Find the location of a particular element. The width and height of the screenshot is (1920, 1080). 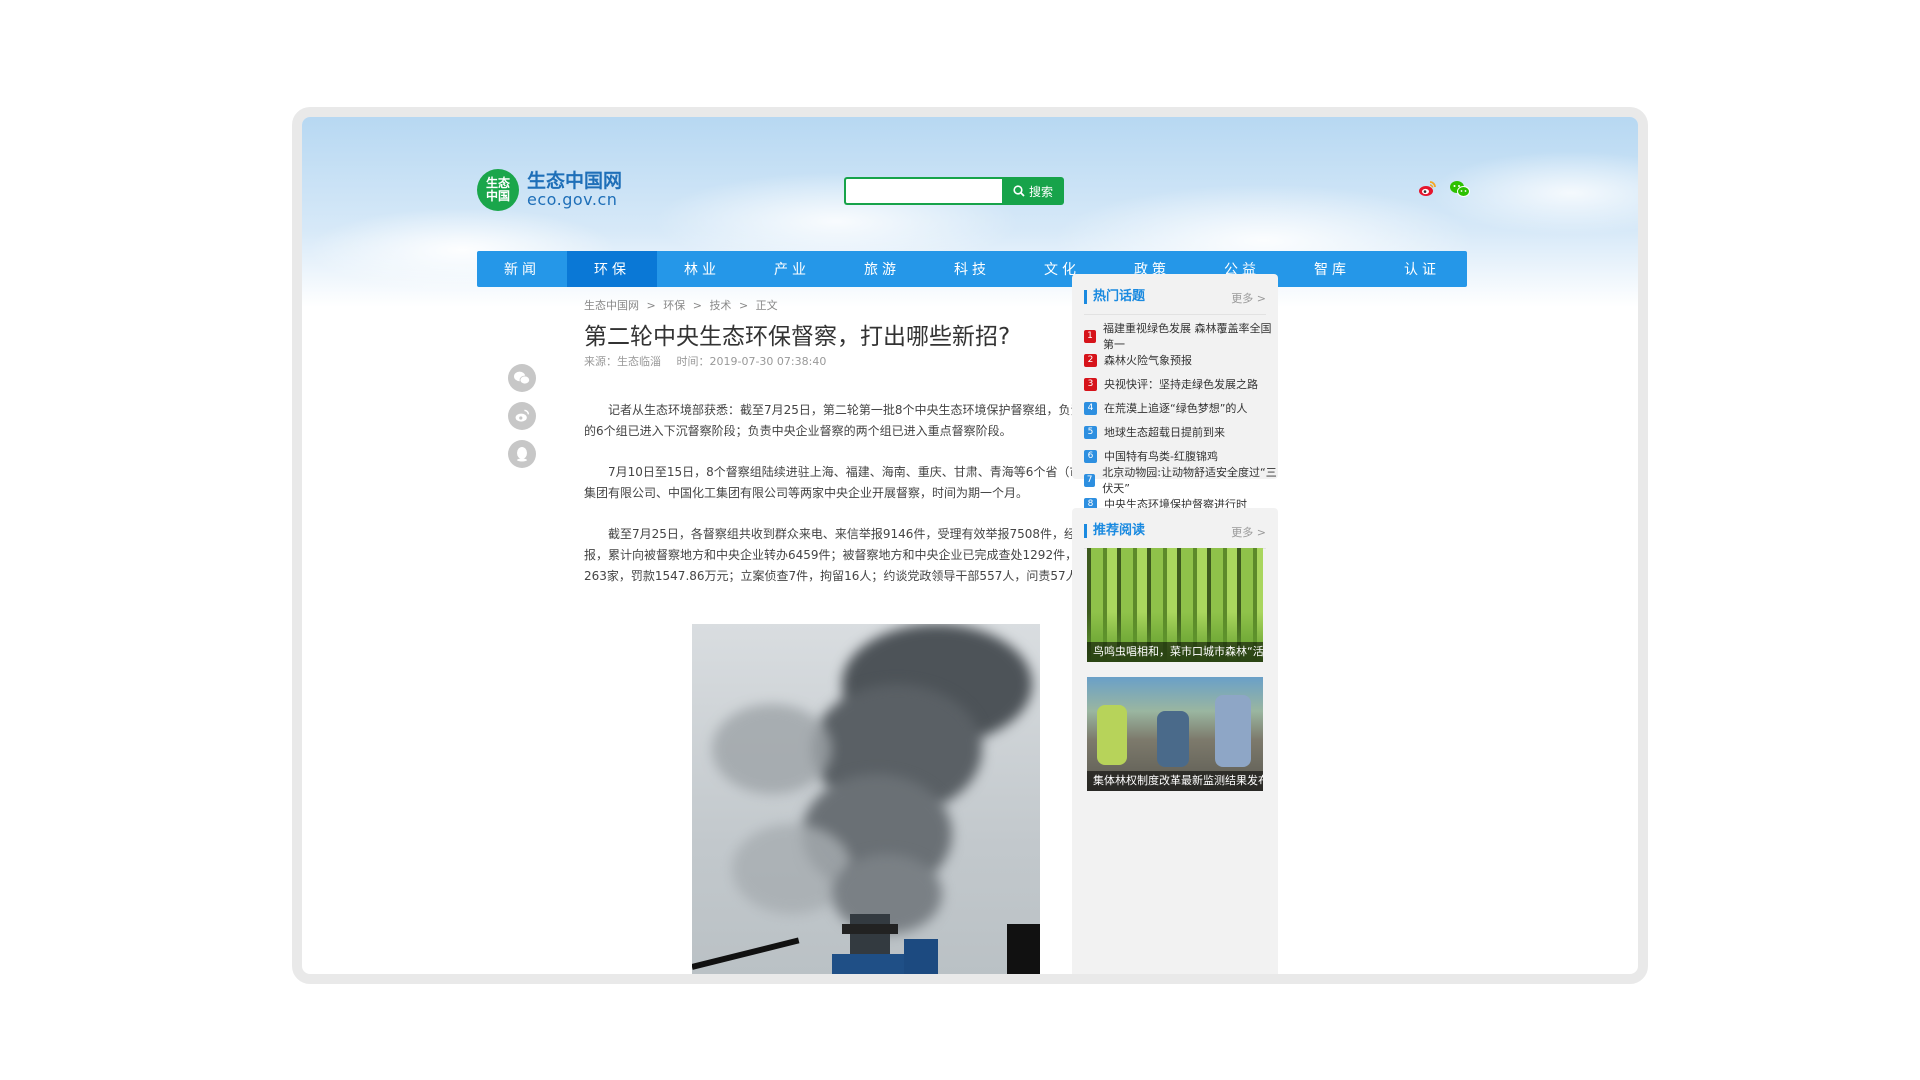

recommend-item: 集体林权制度改革最新监测结果发布 is located at coordinates (1175, 734).